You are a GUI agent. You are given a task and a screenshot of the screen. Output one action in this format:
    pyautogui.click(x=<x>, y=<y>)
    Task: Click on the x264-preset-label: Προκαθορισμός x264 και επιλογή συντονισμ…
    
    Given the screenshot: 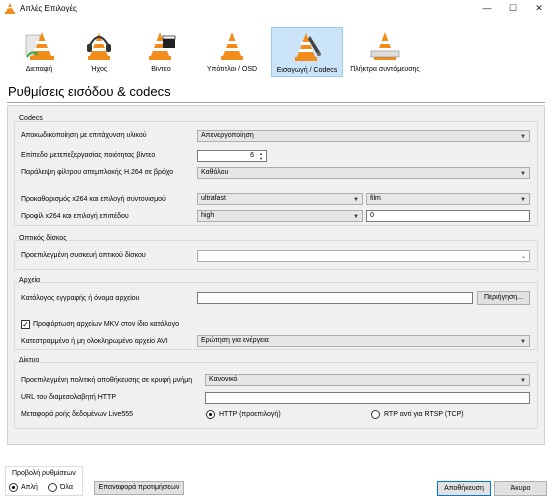 What is the action you would take?
    pyautogui.click(x=93, y=199)
    